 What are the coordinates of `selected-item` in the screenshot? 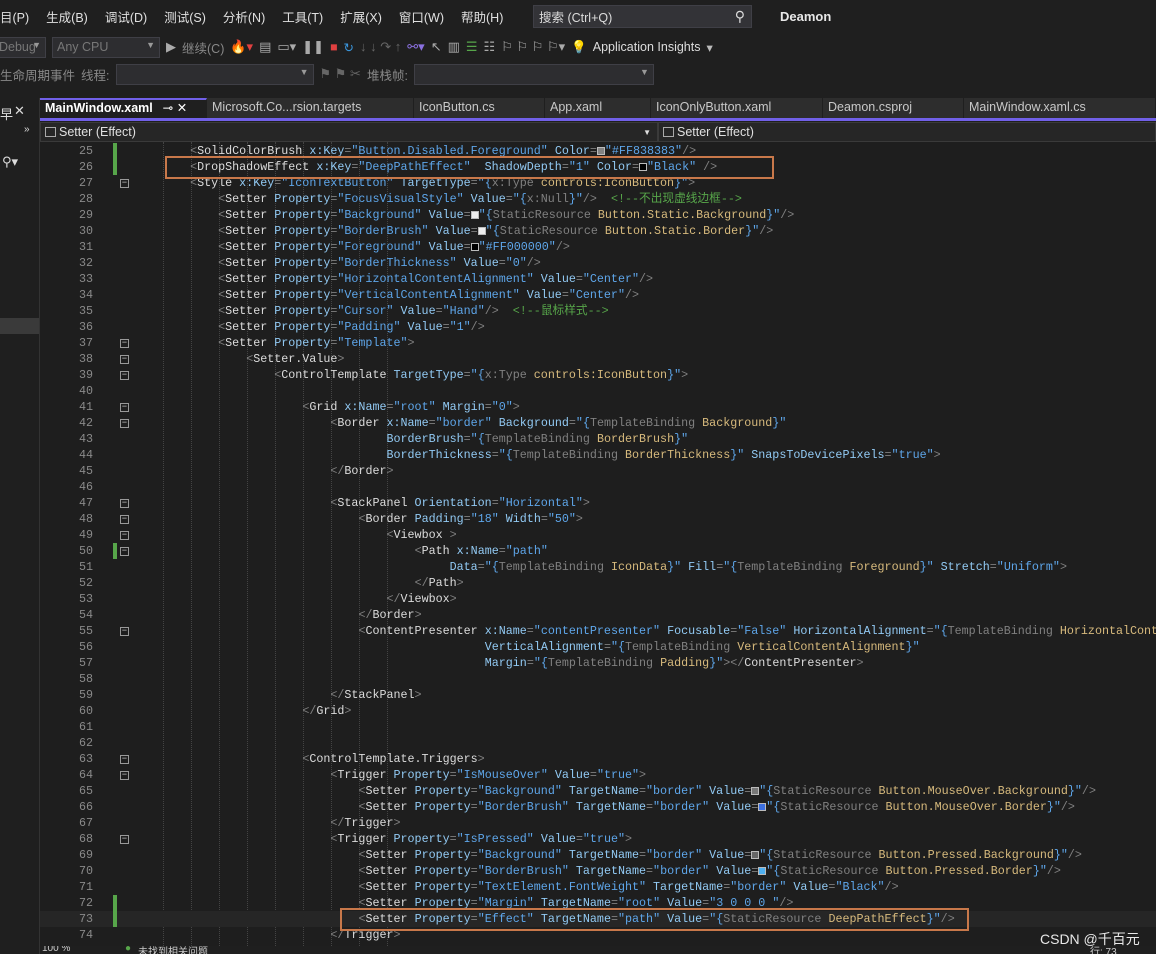 It's located at (19, 326).